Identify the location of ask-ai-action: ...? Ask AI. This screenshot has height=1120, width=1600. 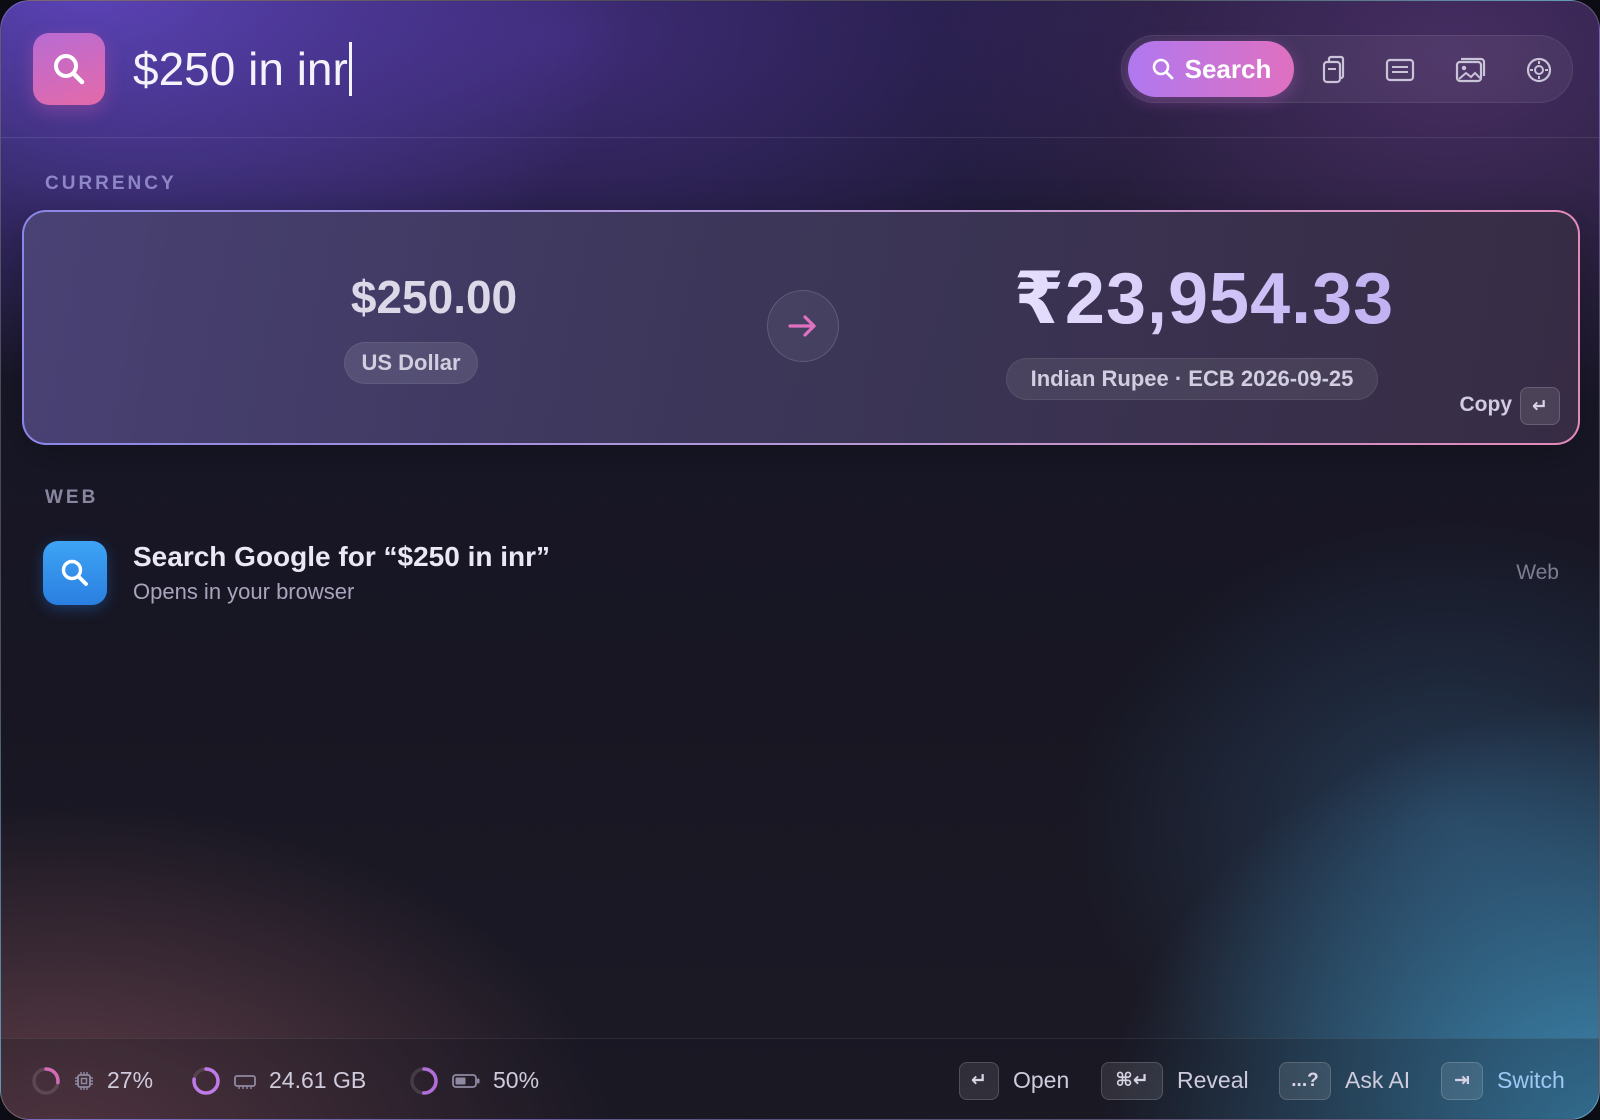
(1345, 1079).